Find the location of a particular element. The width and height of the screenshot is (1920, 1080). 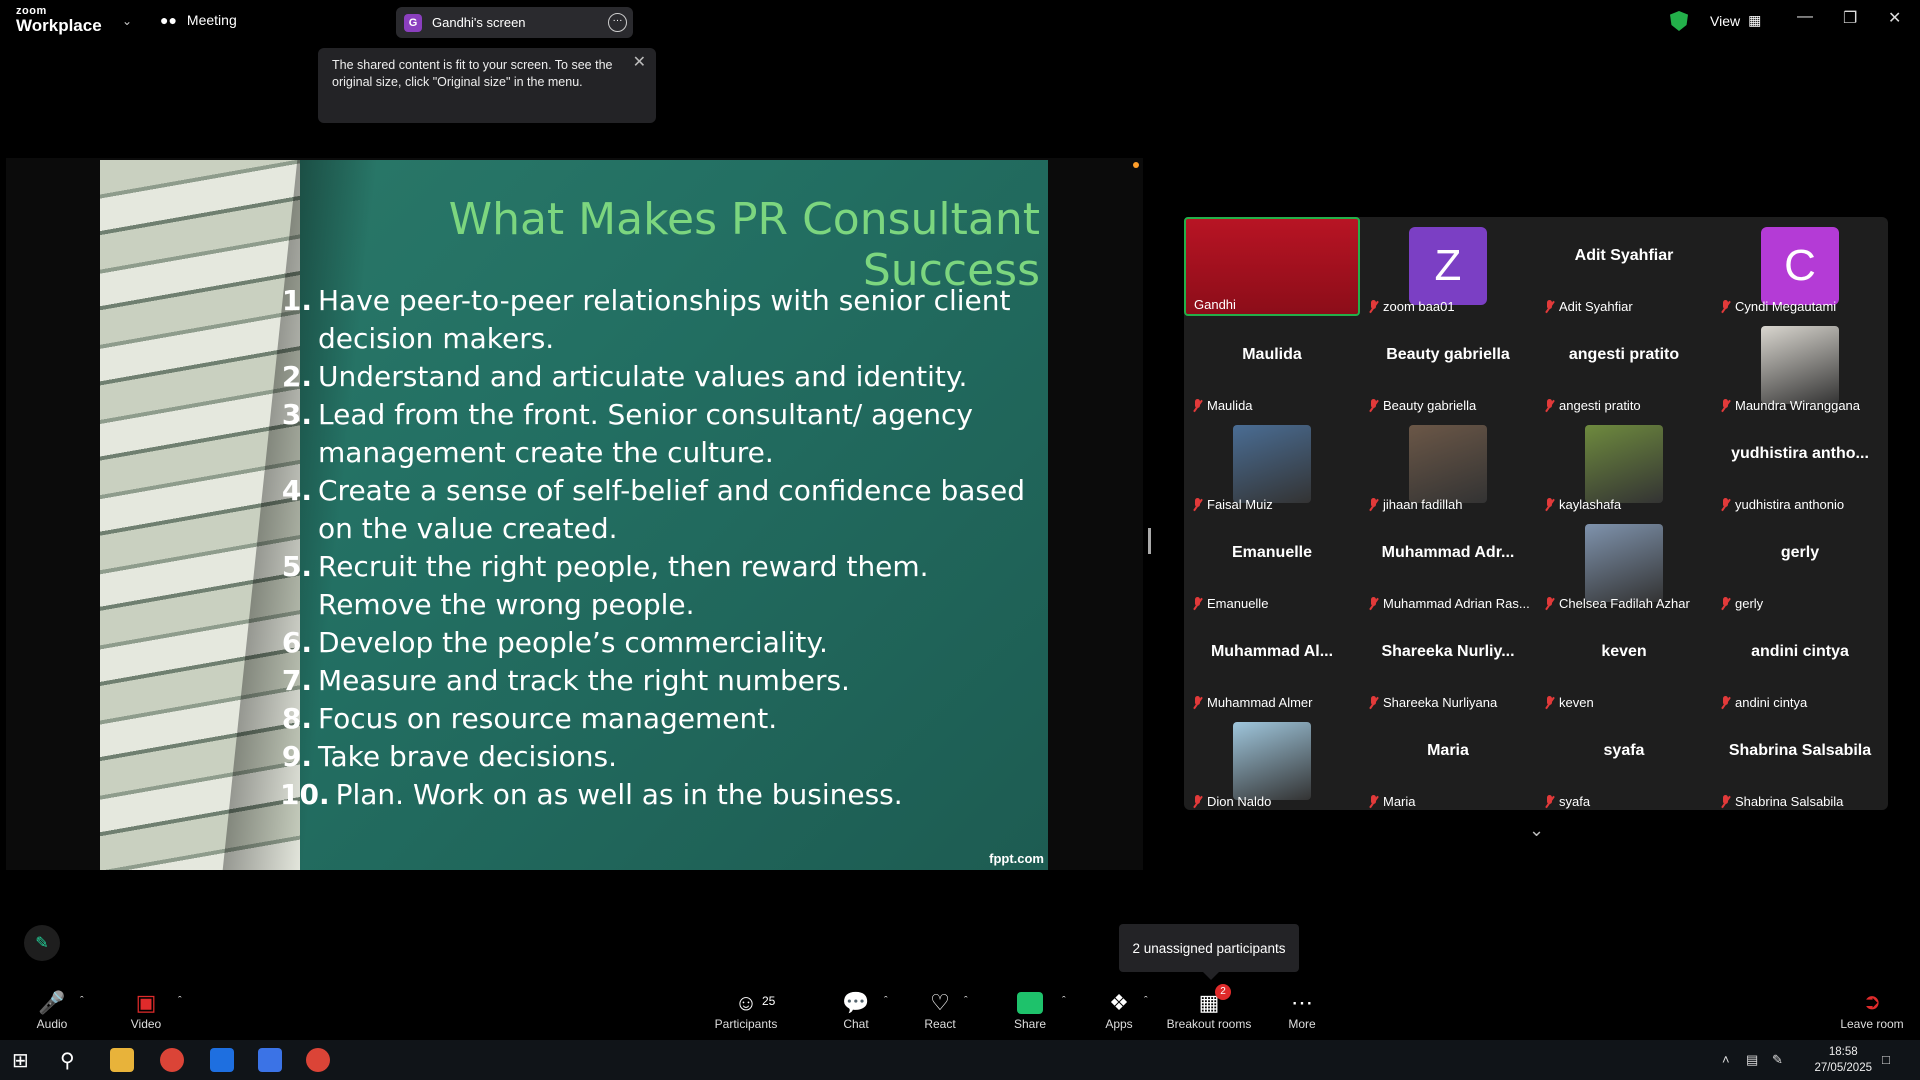

slide-list-item: 6. Develop the people’s commerciality. is located at coordinates (660, 643).